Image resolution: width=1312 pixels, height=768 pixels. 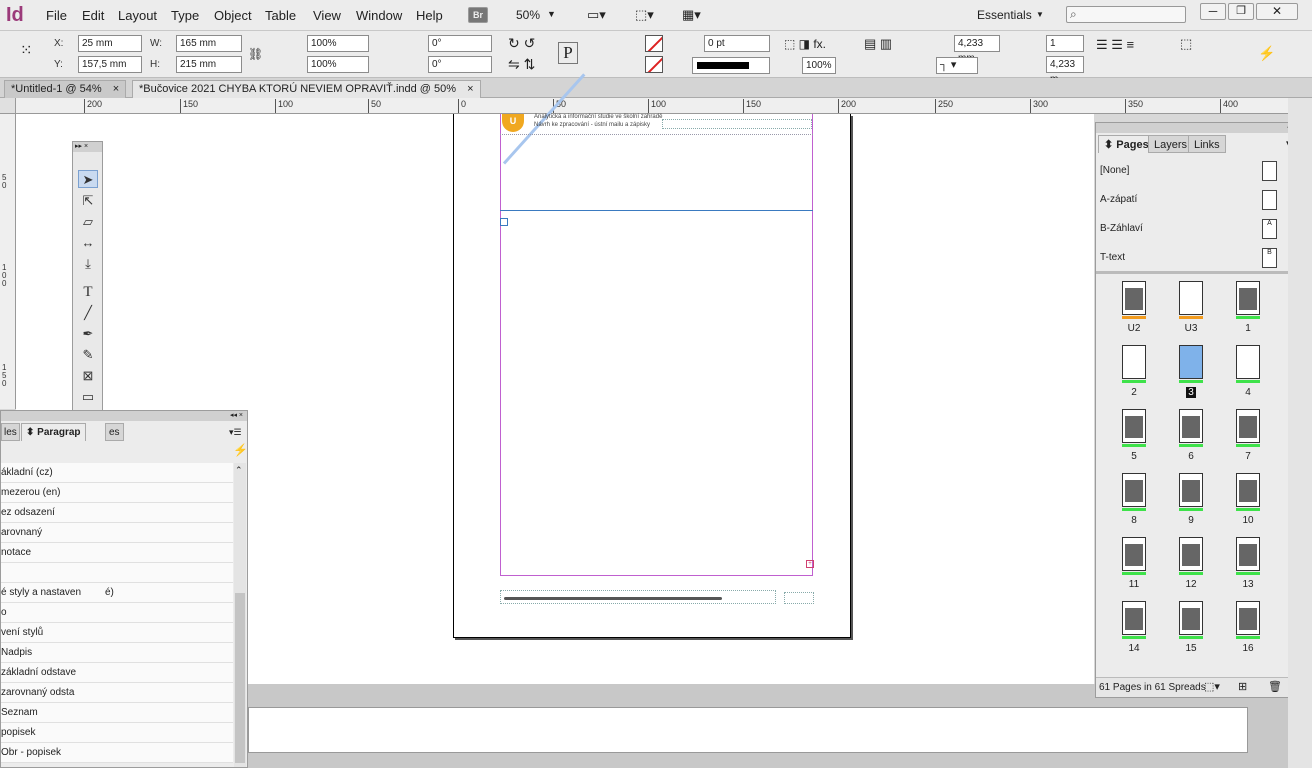 I want to click on page-thumbnail: 3, so click(x=1191, y=374).